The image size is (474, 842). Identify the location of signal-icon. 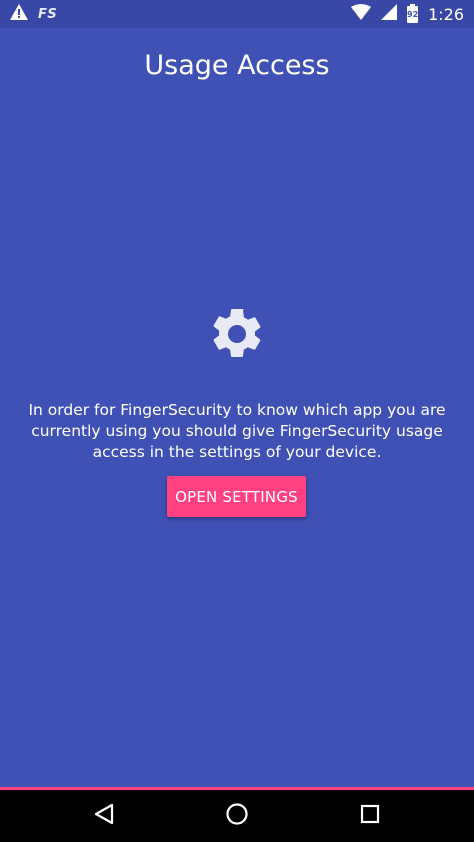
(389, 14).